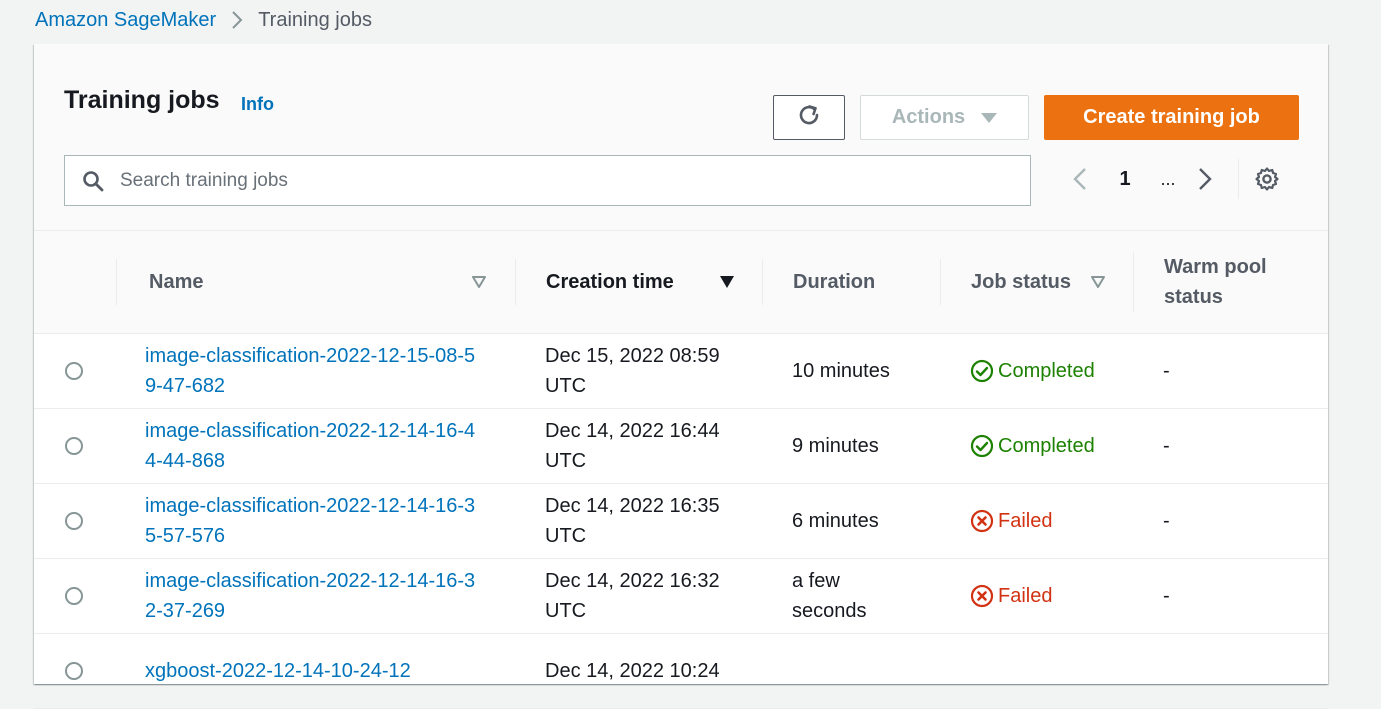 This screenshot has height=709, width=1381. Describe the element at coordinates (176, 281) in the screenshot. I see `col-name-label: Name` at that location.